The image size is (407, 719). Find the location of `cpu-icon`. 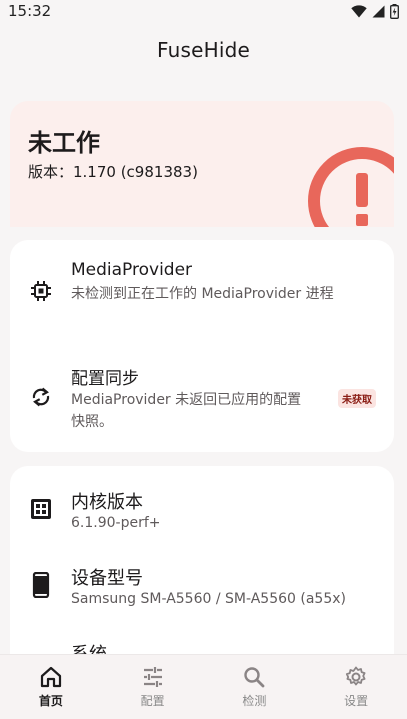

cpu-icon is located at coordinates (41, 509).